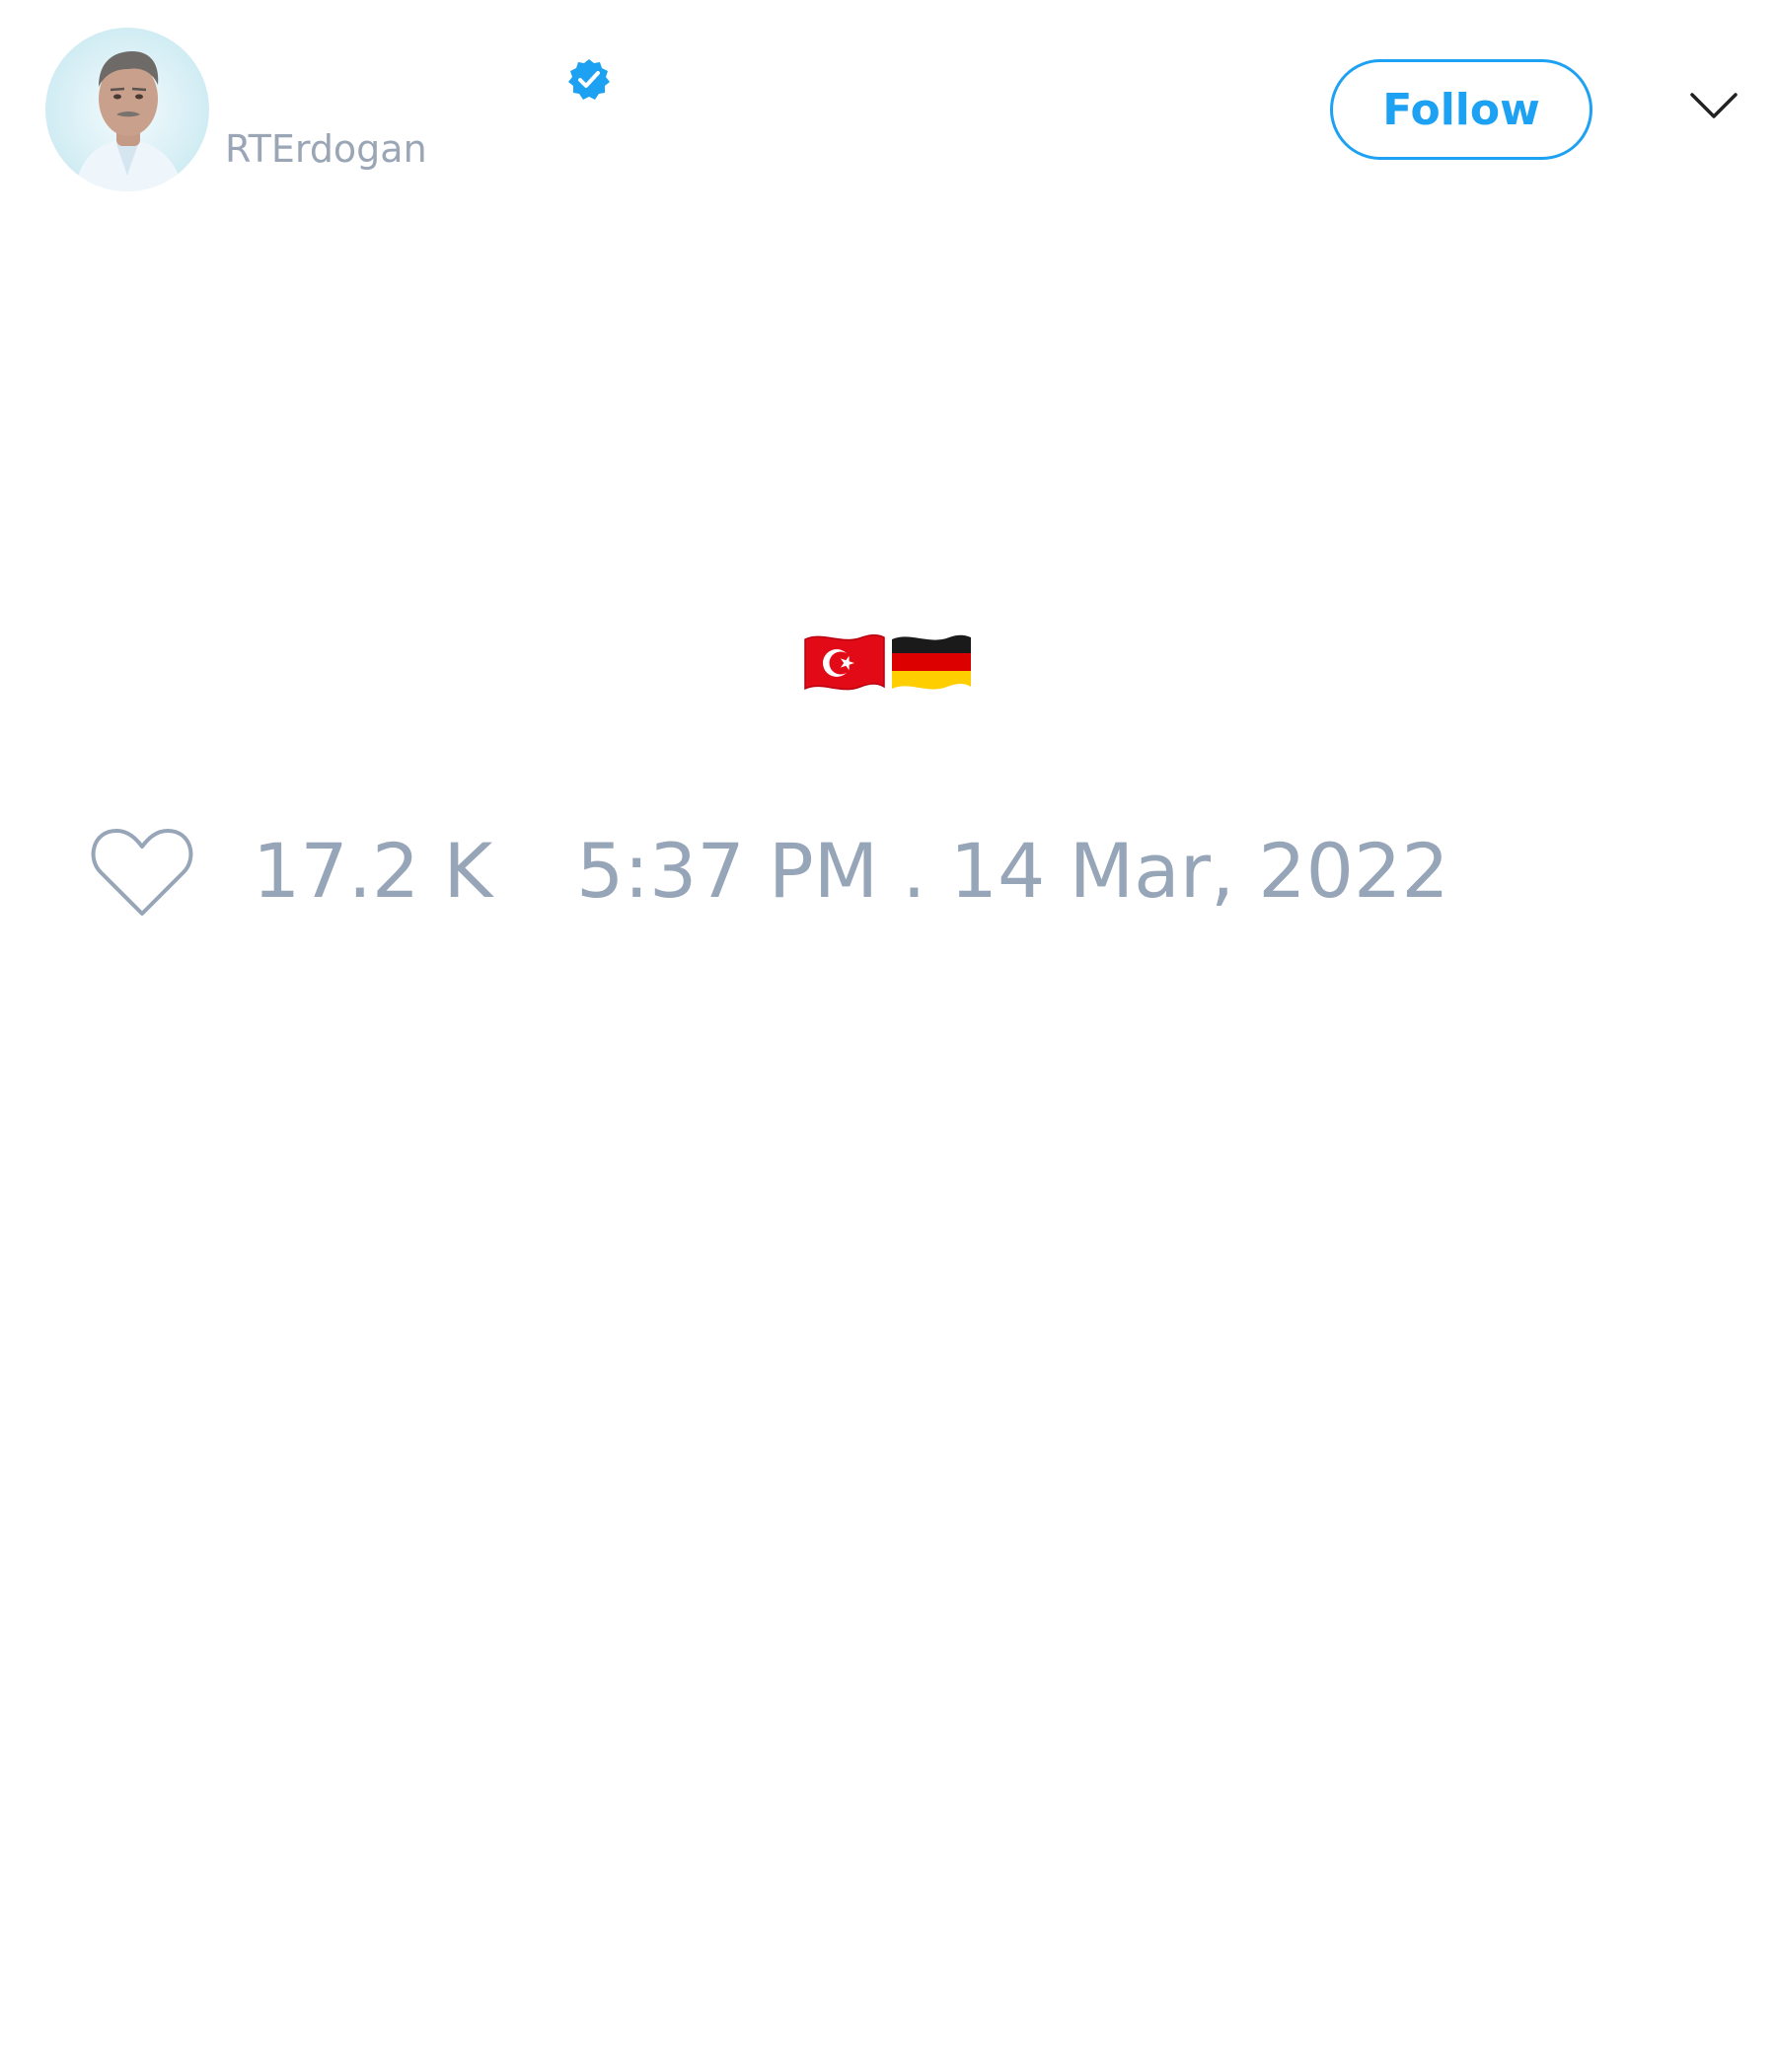  I want to click on avatar, so click(127, 110).